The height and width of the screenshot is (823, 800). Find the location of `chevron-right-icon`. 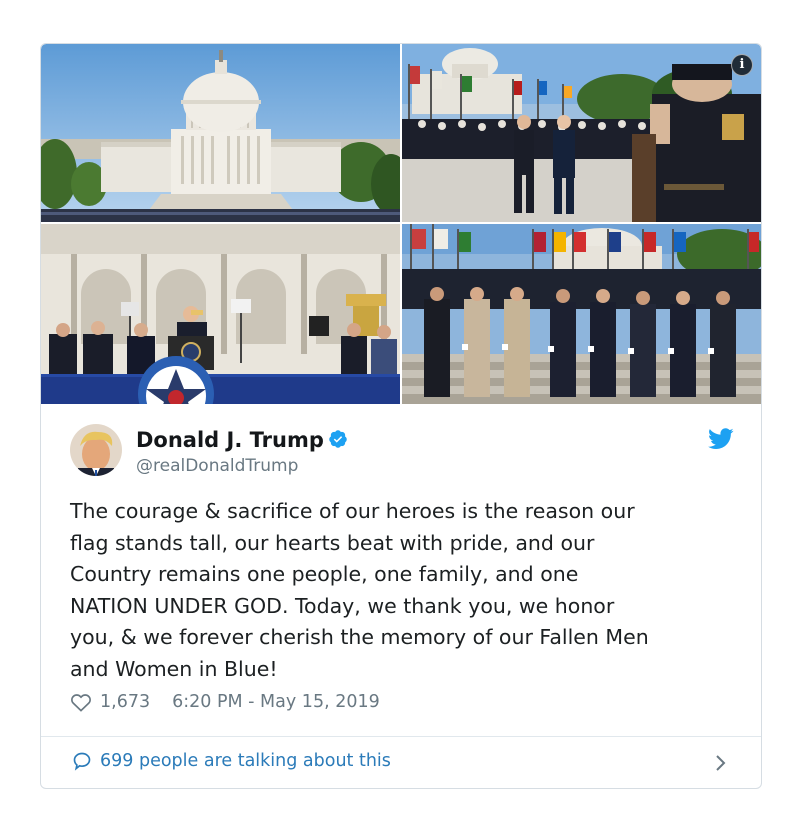

chevron-right-icon is located at coordinates (721, 763).